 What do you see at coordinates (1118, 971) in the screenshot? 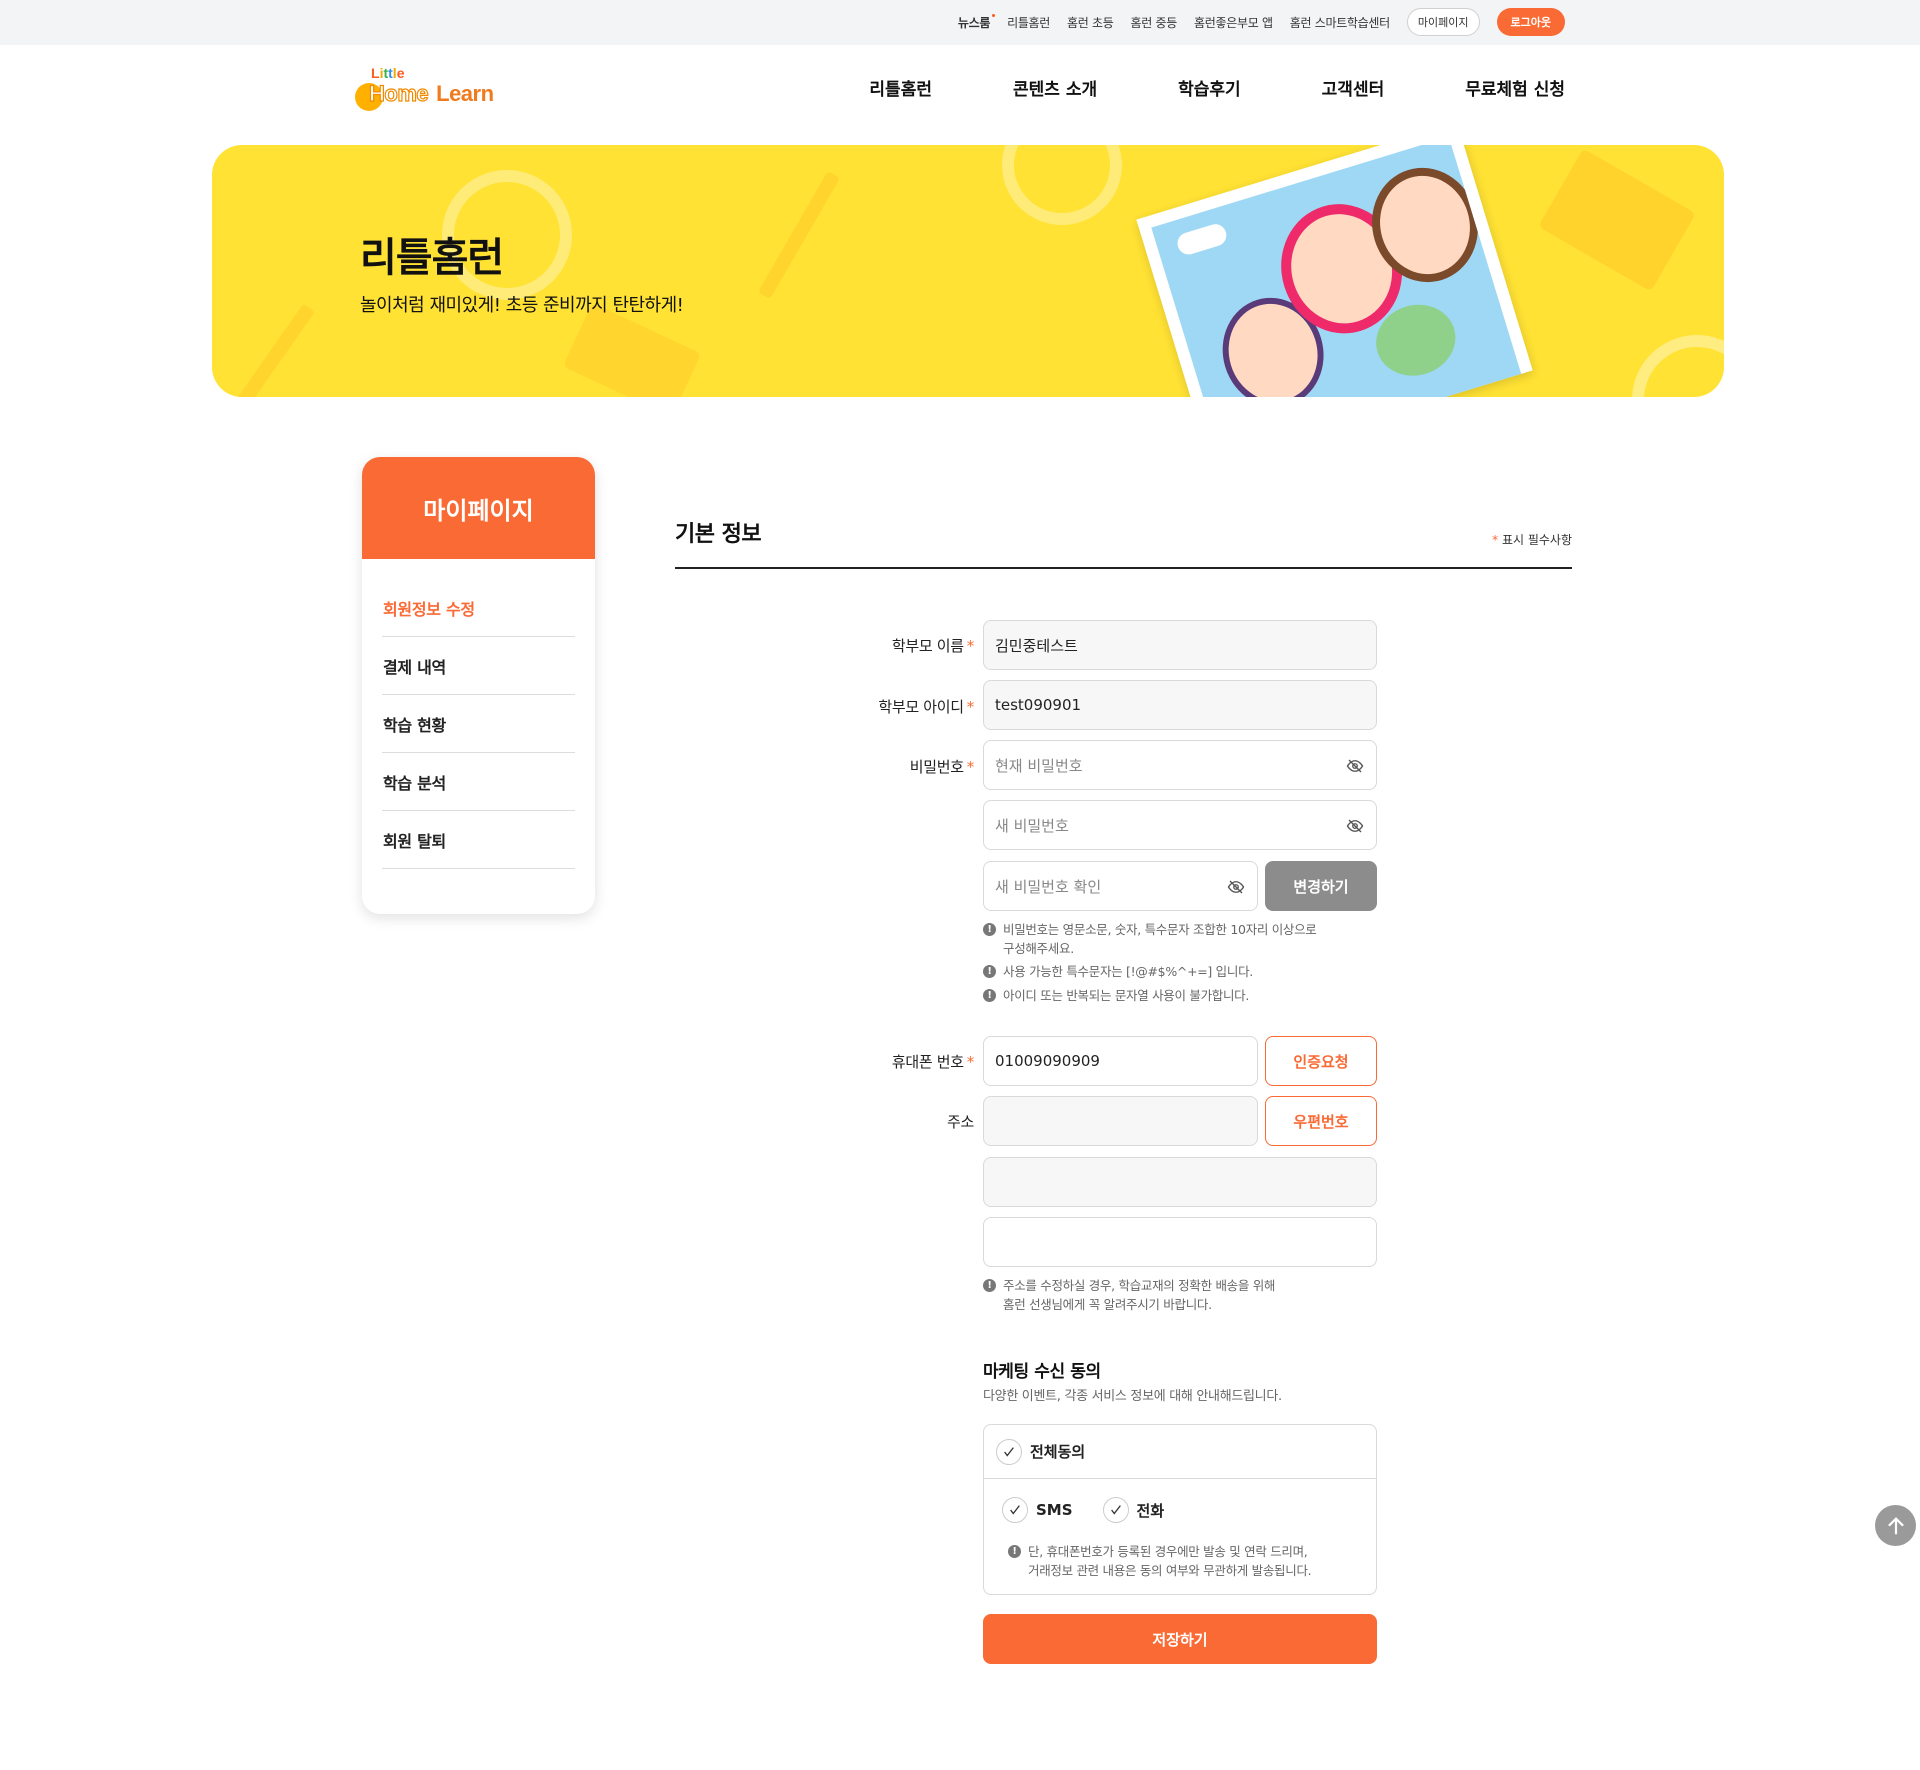
I see `password-hint: ! 사용 가능한 특수문자는 [!@#$%^+=] 입니다.` at bounding box center [1118, 971].